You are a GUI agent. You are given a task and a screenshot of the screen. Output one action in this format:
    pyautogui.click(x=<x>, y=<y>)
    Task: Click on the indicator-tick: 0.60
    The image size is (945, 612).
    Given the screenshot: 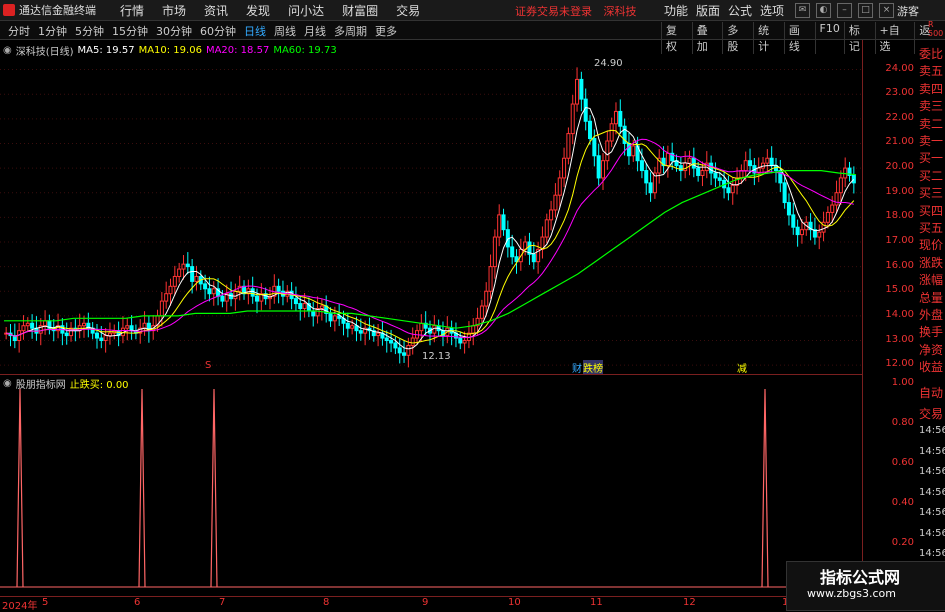 What is the action you would take?
    pyautogui.click(x=902, y=462)
    